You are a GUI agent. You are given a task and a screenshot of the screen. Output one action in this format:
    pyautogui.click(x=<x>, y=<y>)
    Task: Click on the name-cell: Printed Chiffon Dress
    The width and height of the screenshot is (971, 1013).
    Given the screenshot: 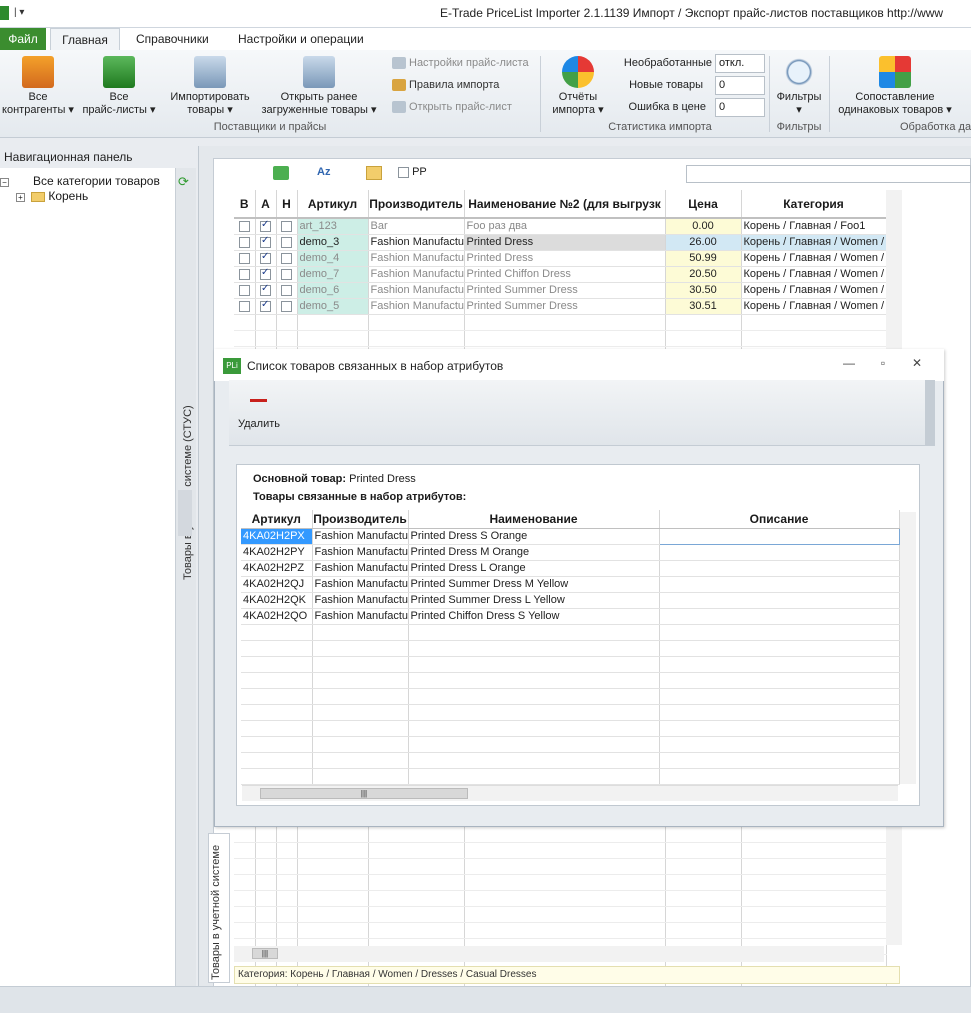 What is the action you would take?
    pyautogui.click(x=565, y=274)
    